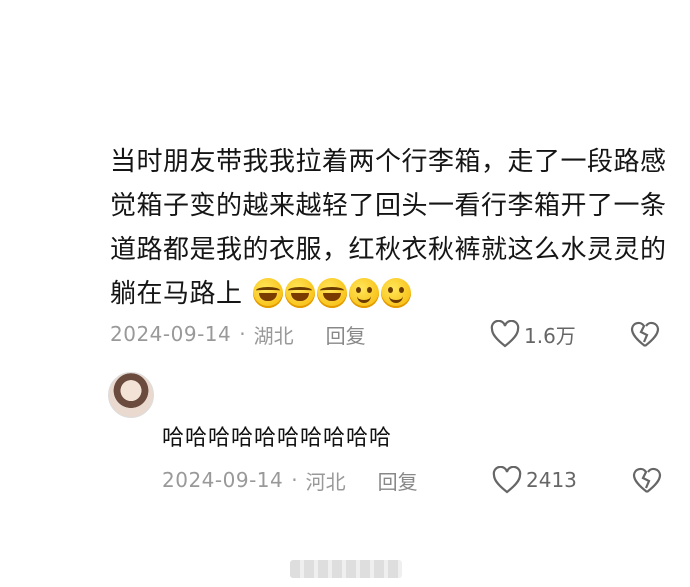  I want to click on reply-text: 哈哈哈哈哈哈哈哈哈哈, so click(277, 438).